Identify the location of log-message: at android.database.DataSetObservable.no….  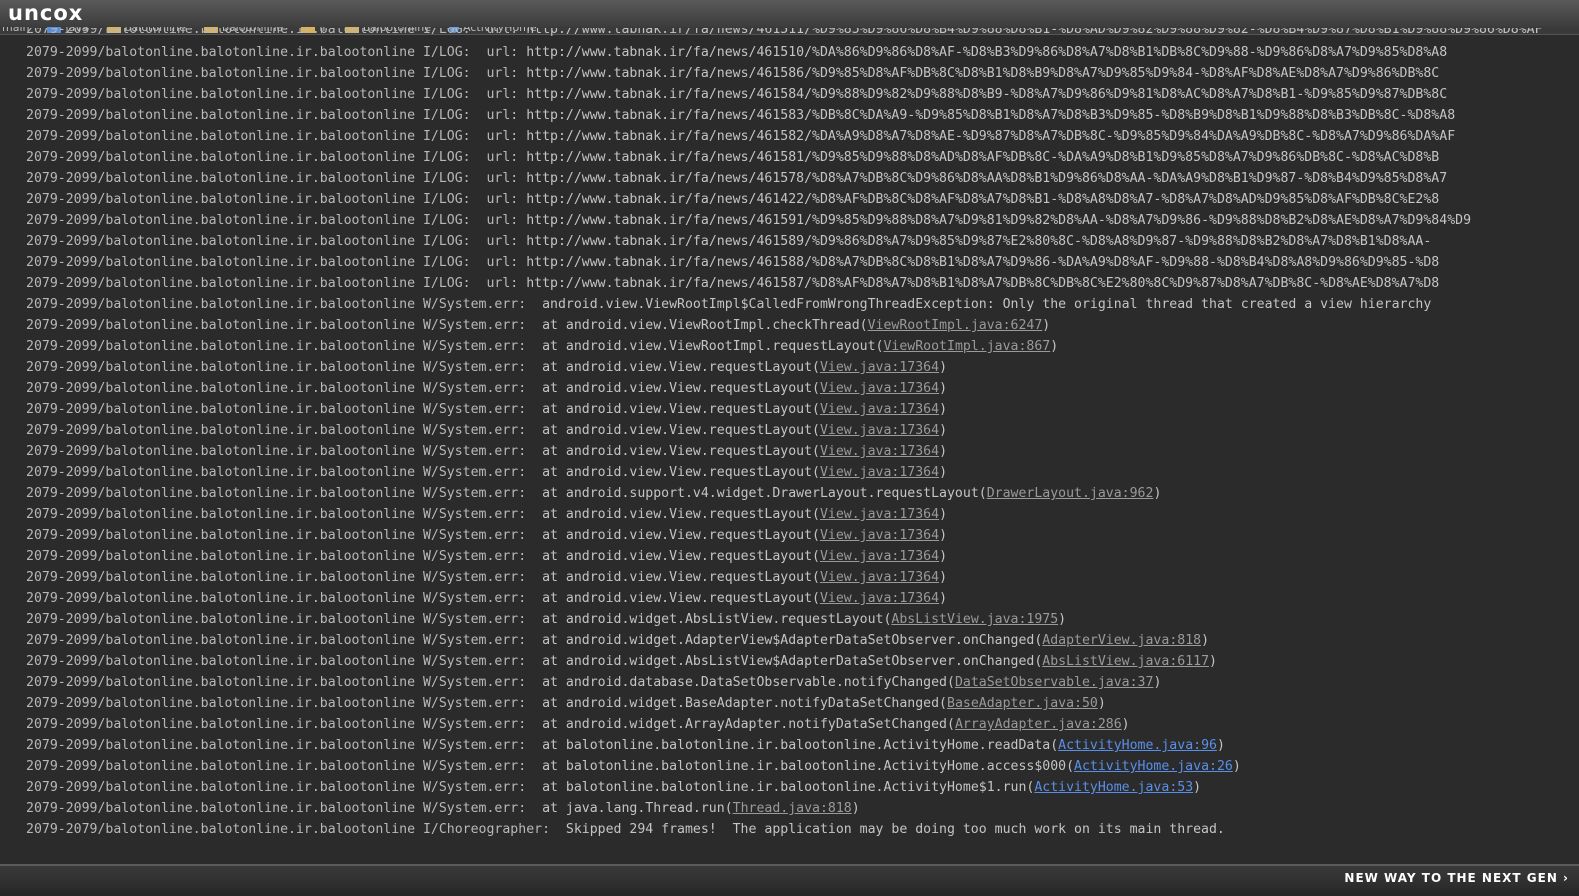
(748, 682).